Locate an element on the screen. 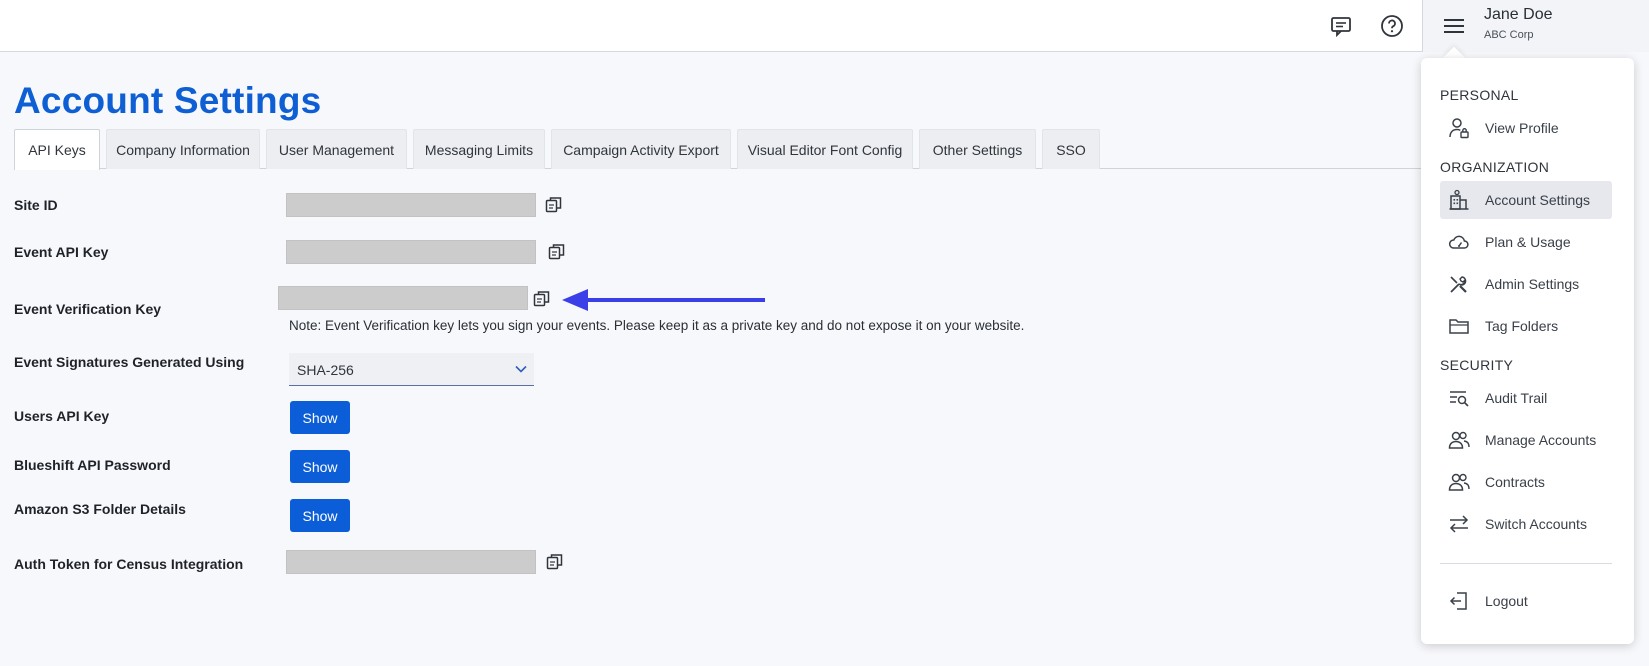  event-verification-key-value is located at coordinates (403, 298).